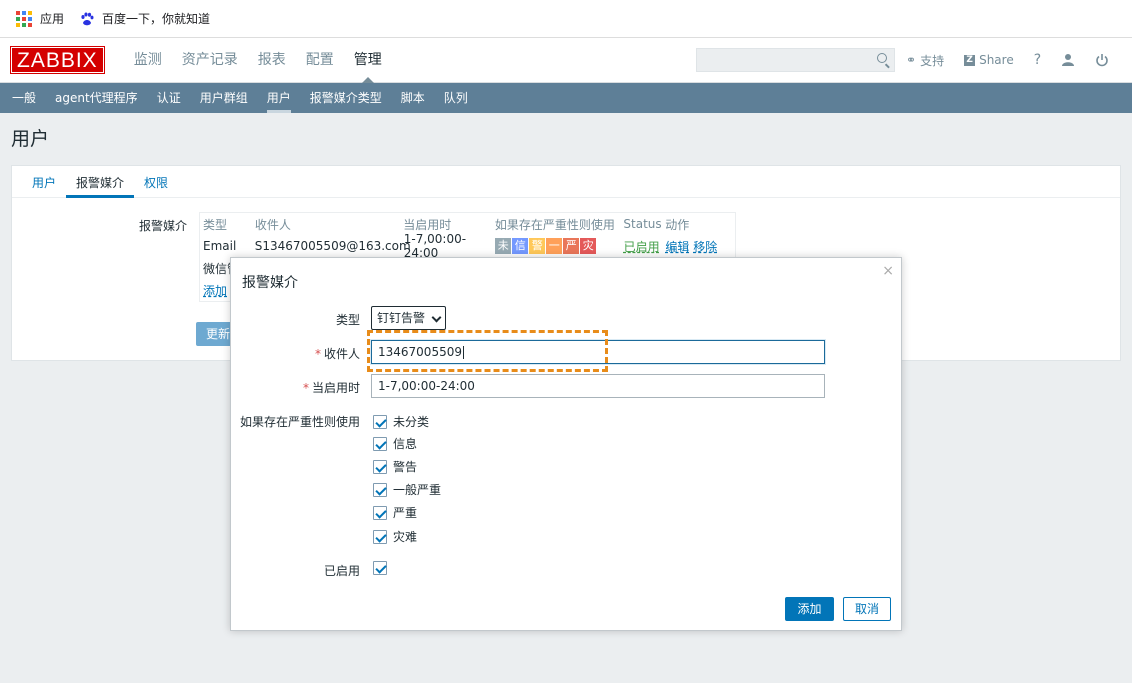  I want to click on share-z-icon: Z, so click(970, 60).